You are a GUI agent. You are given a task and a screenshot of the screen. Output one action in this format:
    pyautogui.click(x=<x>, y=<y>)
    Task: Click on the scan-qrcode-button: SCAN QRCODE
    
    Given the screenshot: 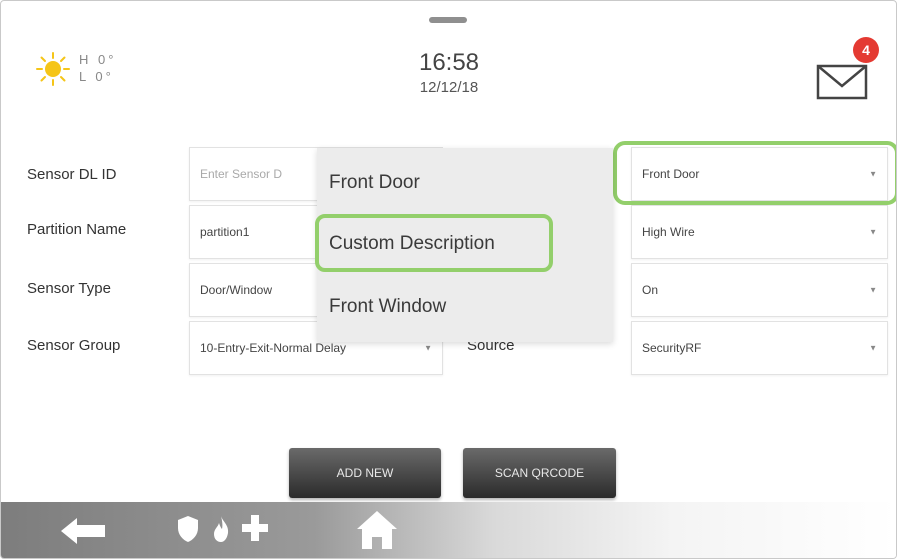 What is the action you would take?
    pyautogui.click(x=539, y=473)
    